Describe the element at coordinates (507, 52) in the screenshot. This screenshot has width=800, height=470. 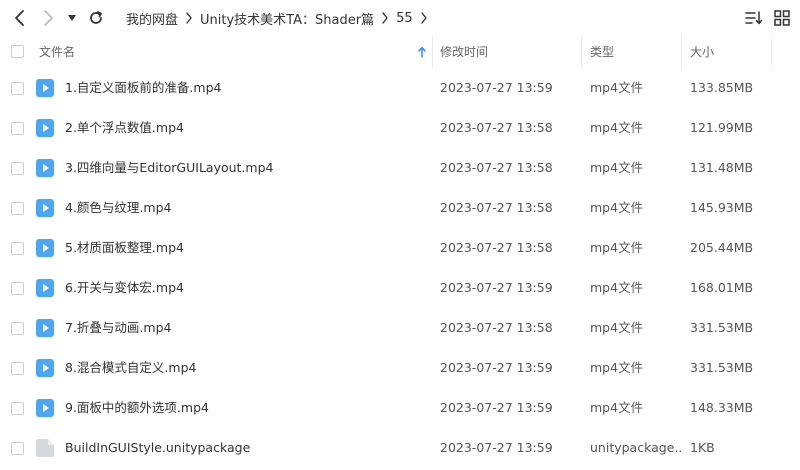
I see `column-modified: 修改时间` at that location.